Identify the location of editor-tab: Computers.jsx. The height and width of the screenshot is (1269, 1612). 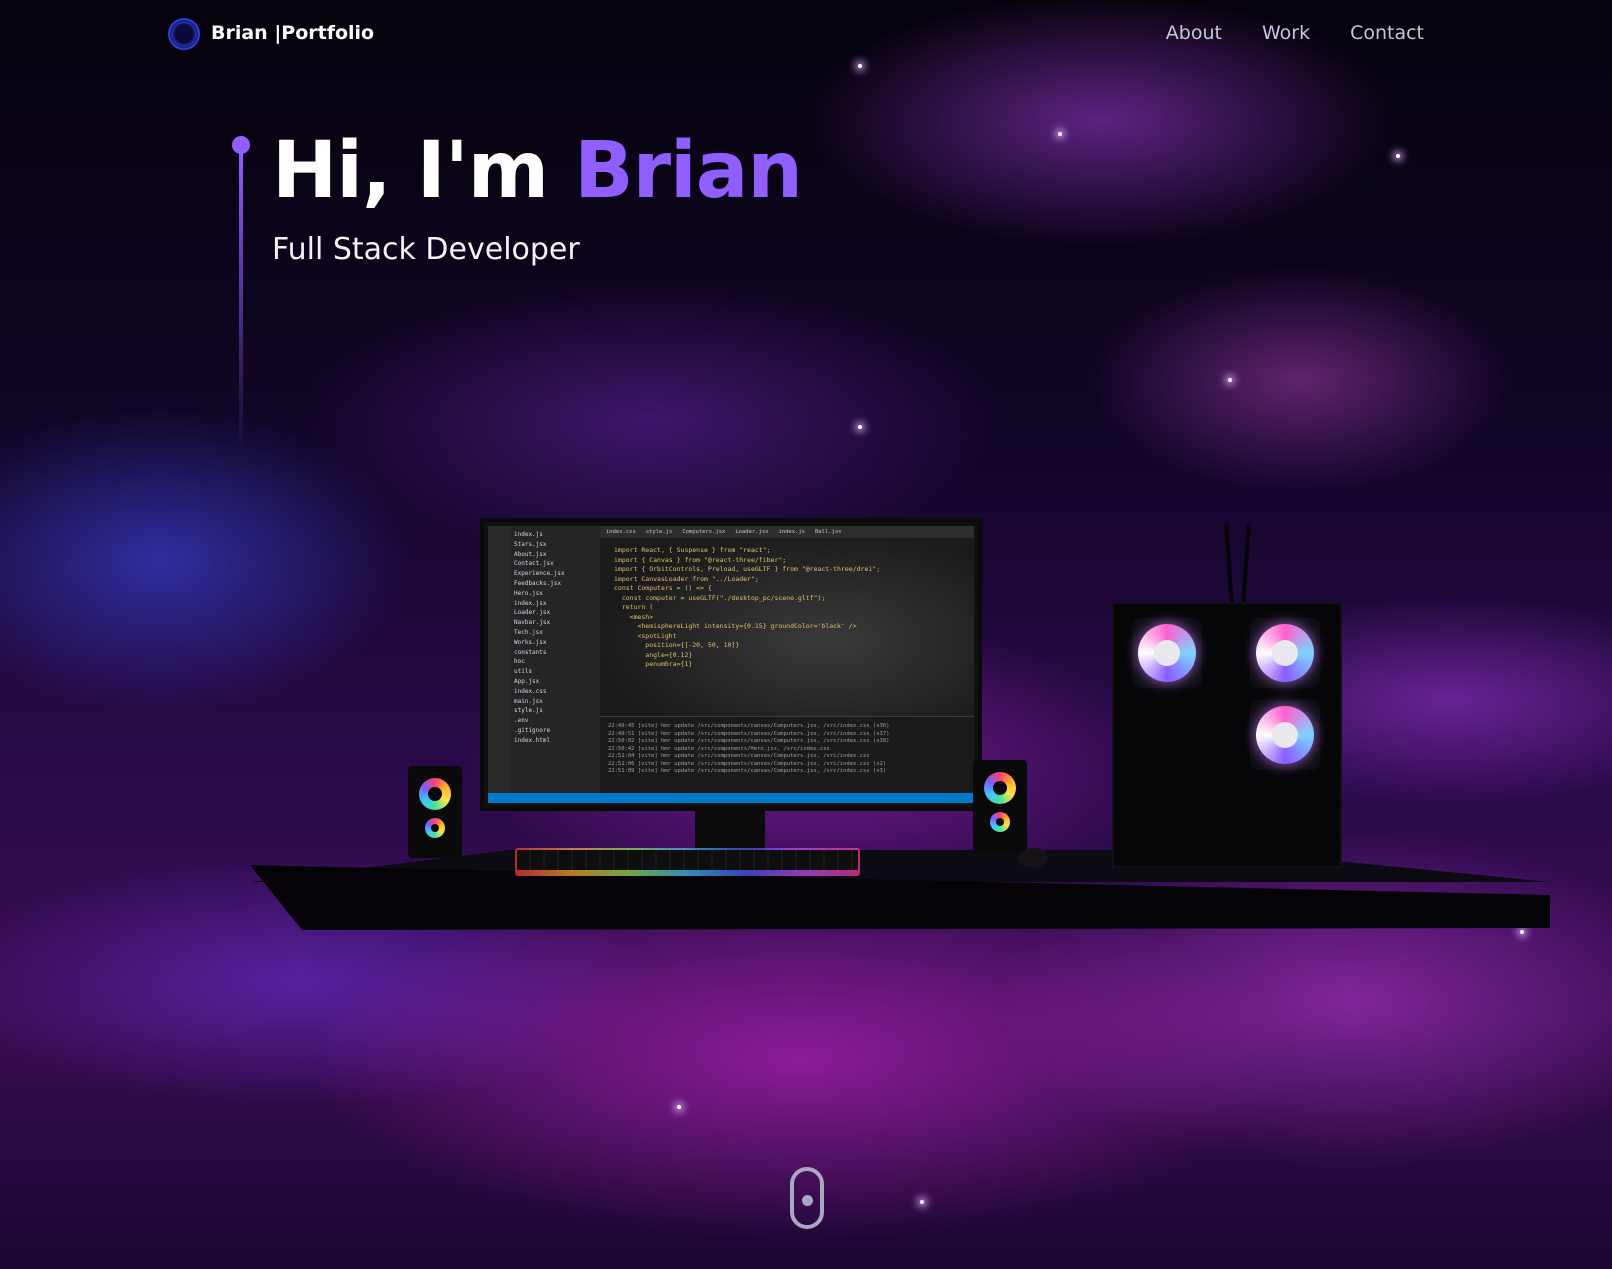
(704, 532).